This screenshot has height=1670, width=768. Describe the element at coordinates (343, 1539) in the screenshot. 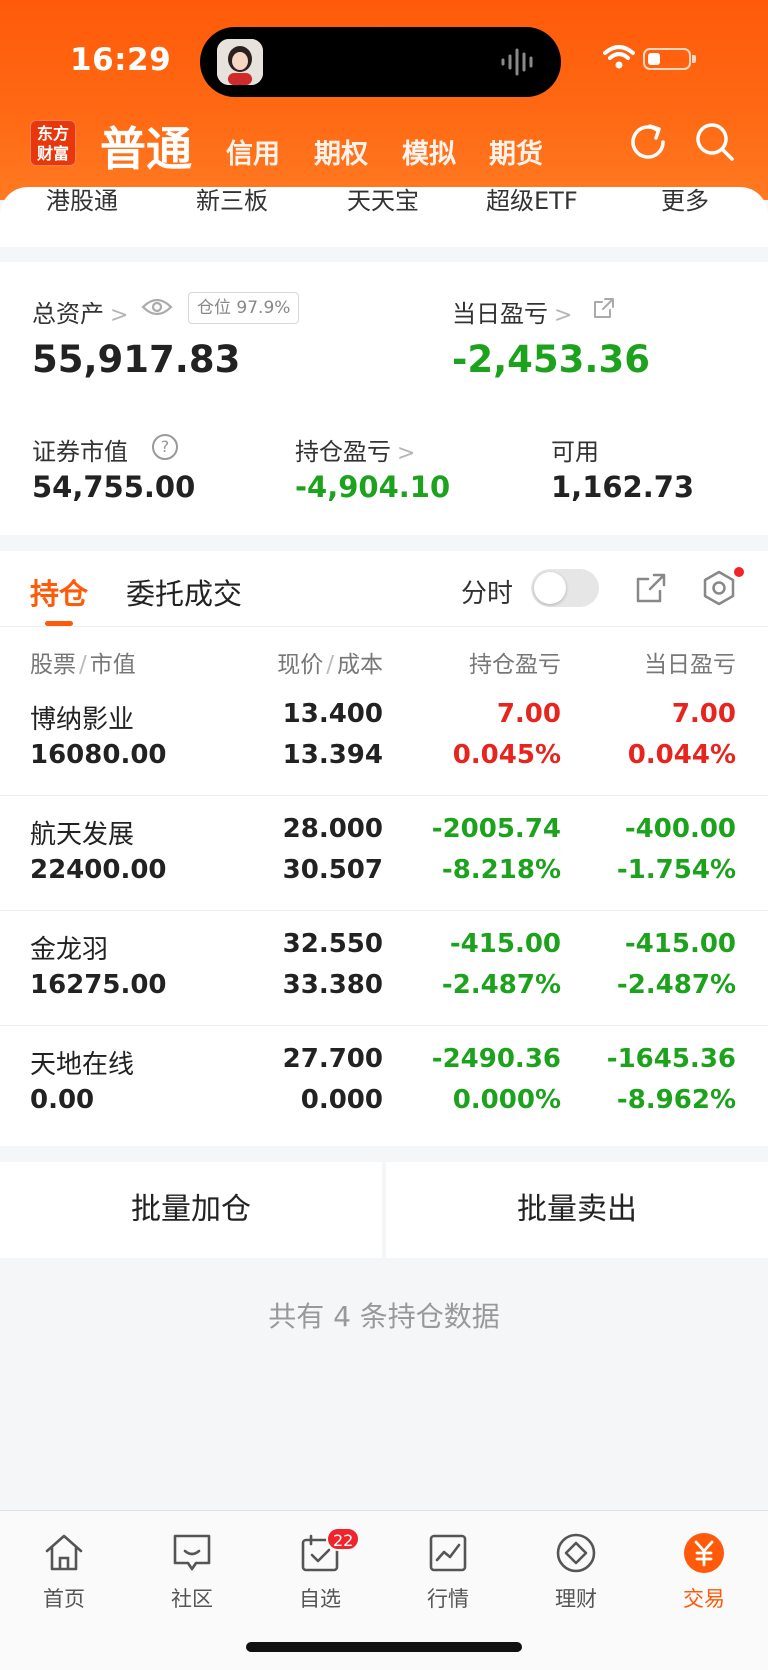

I see `watchlist-badge: 22` at that location.